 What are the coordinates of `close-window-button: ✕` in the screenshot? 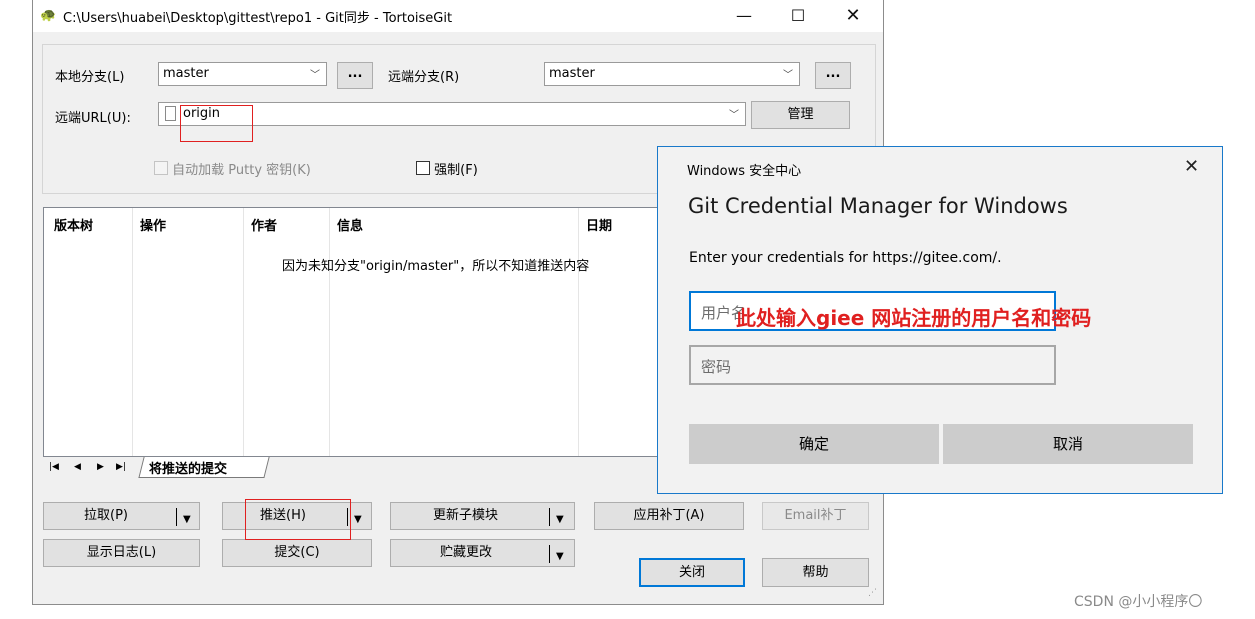 It's located at (853, 16).